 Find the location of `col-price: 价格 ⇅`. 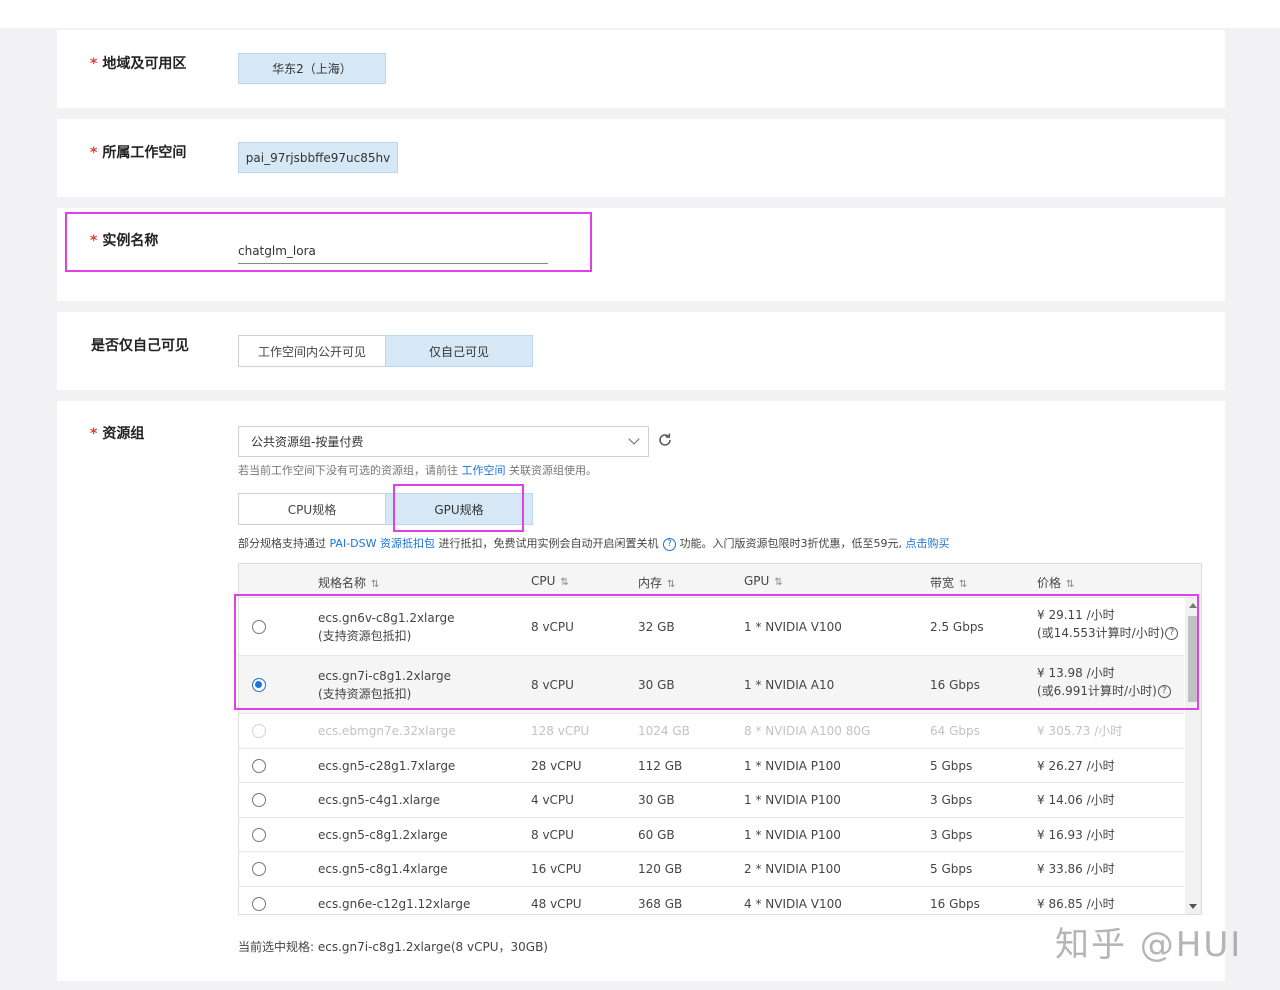

col-price: 价格 ⇅ is located at coordinates (1055, 582).